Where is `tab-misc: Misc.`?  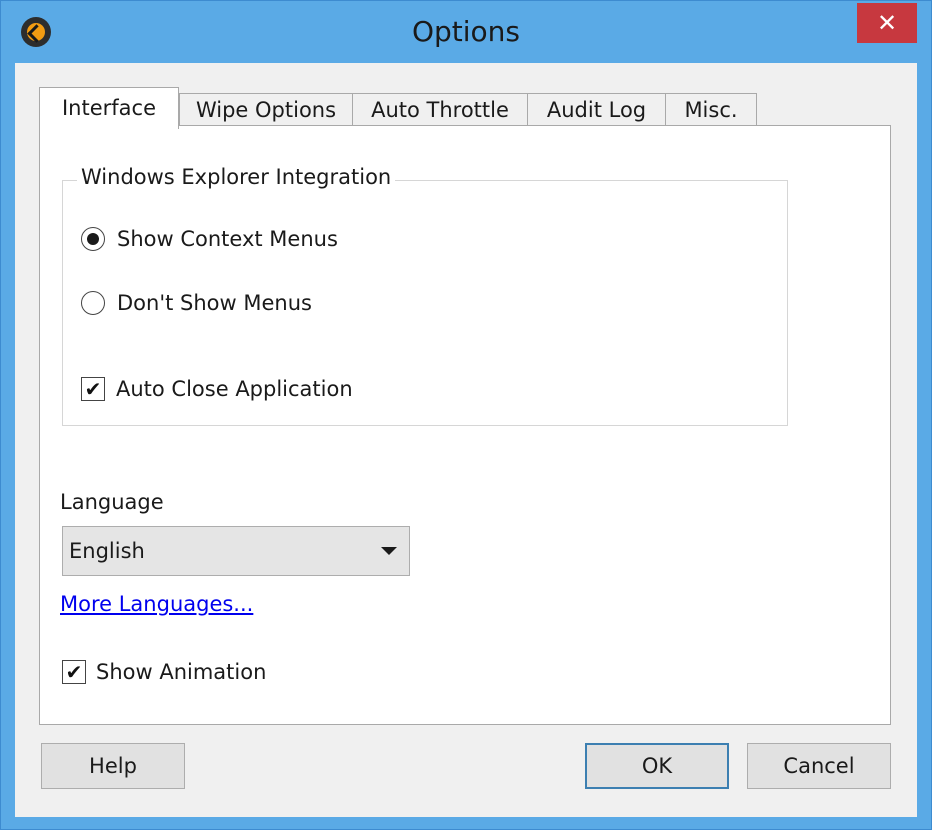
tab-misc: Misc. is located at coordinates (711, 110).